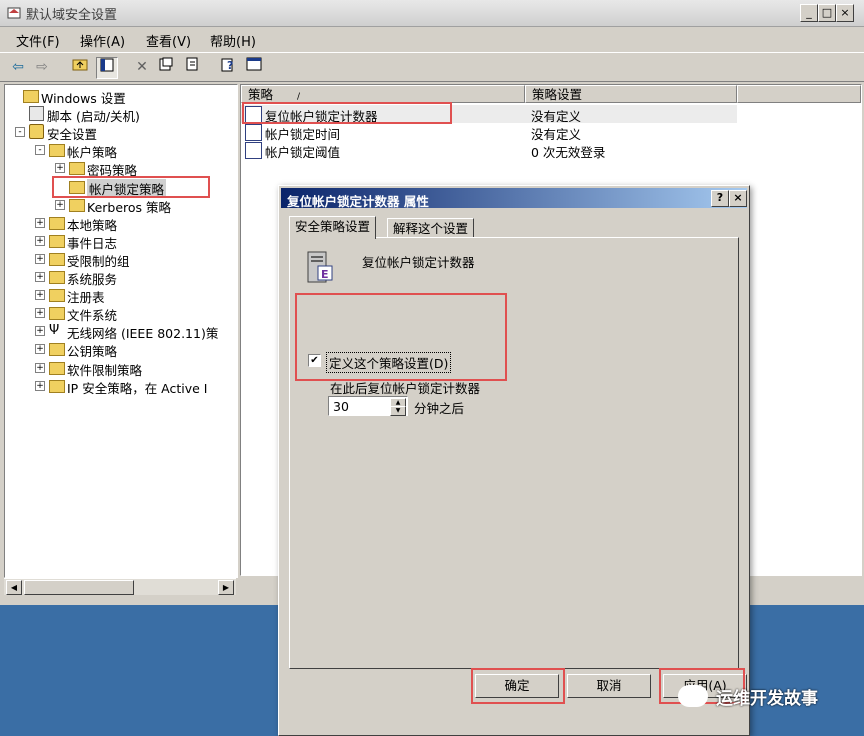 The width and height of the screenshot is (864, 736). Describe the element at coordinates (845, 13) in the screenshot. I see `close-button: ×` at that location.